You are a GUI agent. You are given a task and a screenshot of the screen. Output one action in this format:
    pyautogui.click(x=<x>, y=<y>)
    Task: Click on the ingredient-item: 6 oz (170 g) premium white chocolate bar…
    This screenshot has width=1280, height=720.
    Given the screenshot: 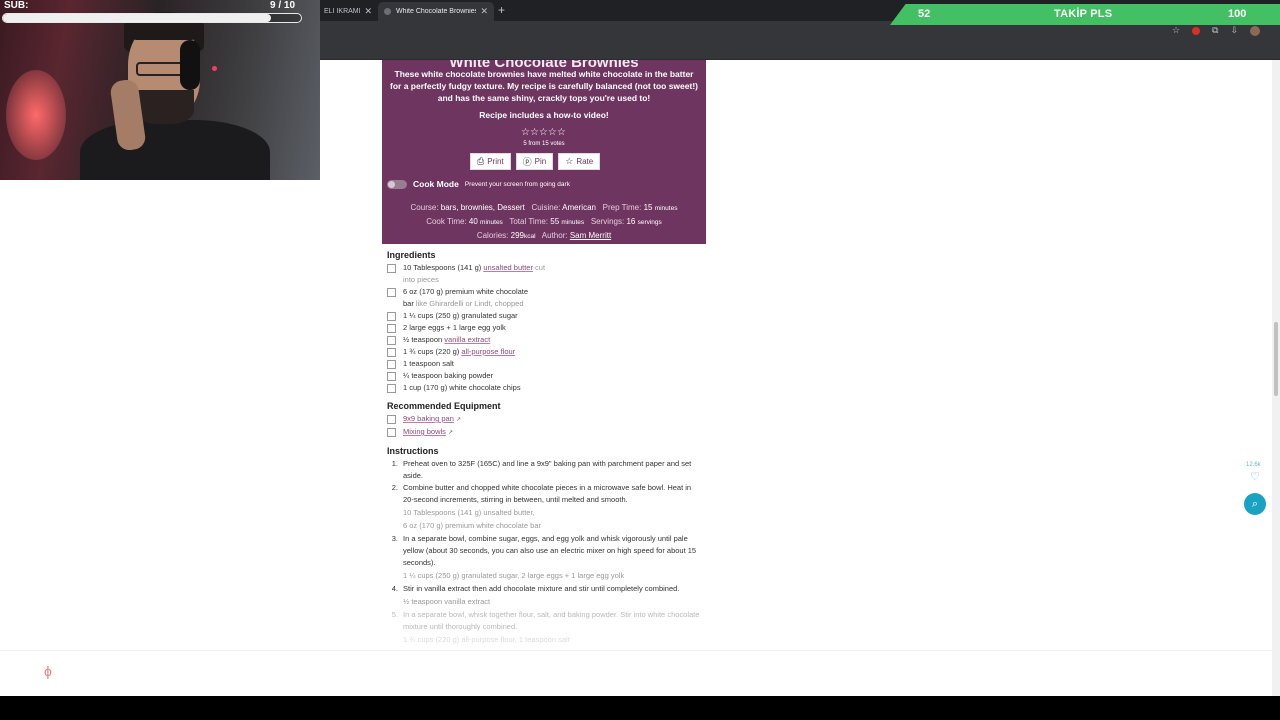 What is the action you would take?
    pyautogui.click(x=547, y=298)
    